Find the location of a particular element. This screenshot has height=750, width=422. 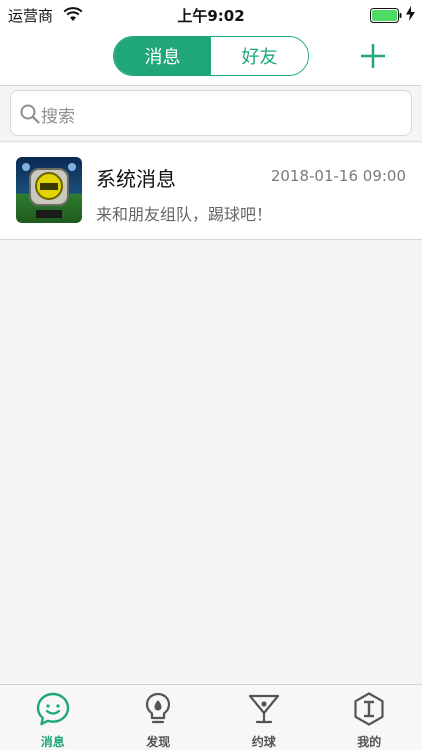

header: 消息 好友 is located at coordinates (211, 58).